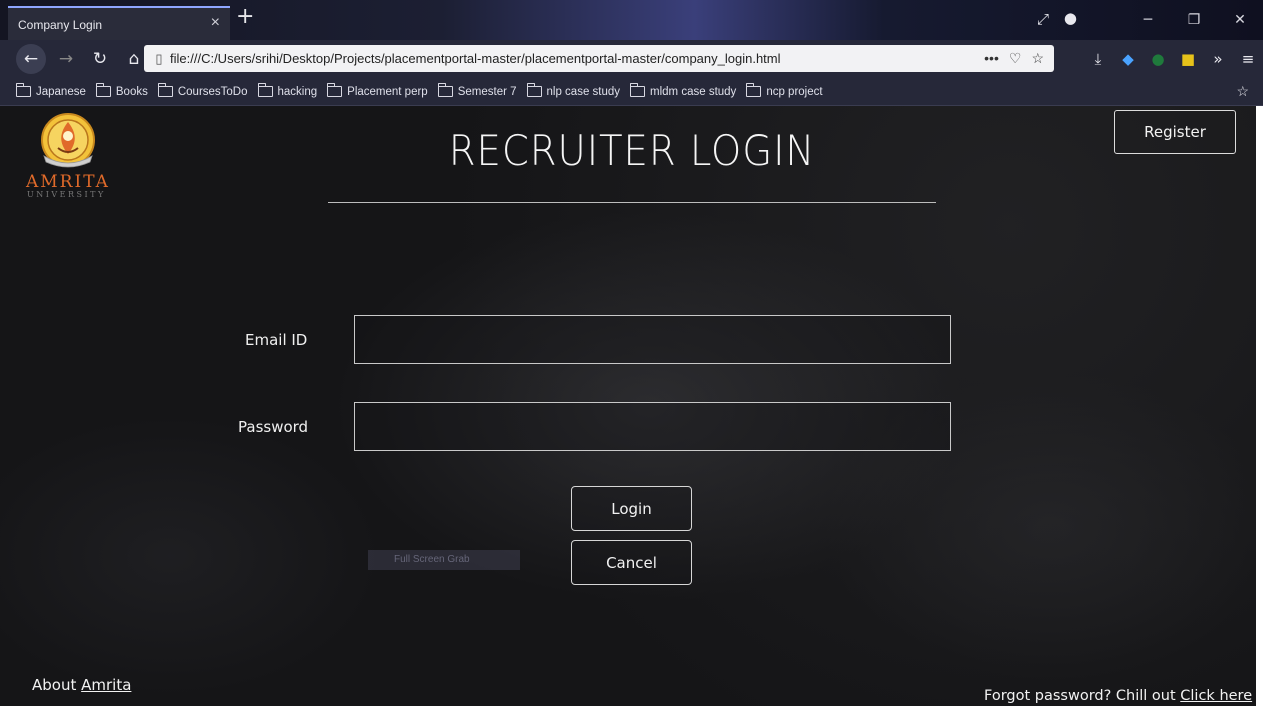 This screenshot has width=1263, height=706. Describe the element at coordinates (1098, 59) in the screenshot. I see `download-icon: ⤓` at that location.